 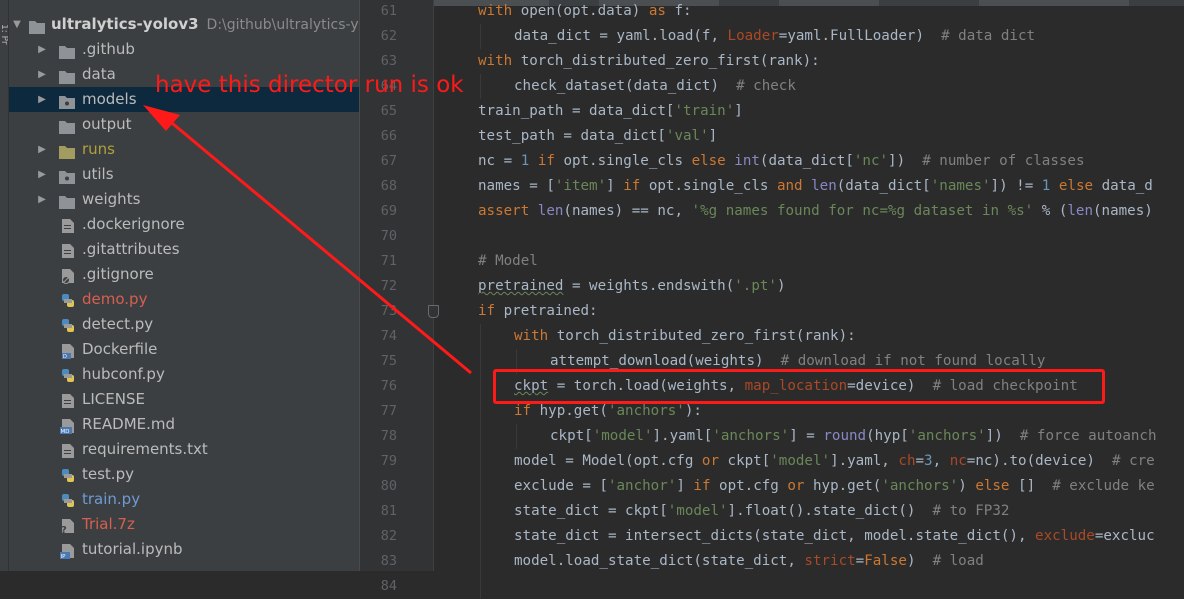 I want to click on line-number: 84, so click(x=378, y=586).